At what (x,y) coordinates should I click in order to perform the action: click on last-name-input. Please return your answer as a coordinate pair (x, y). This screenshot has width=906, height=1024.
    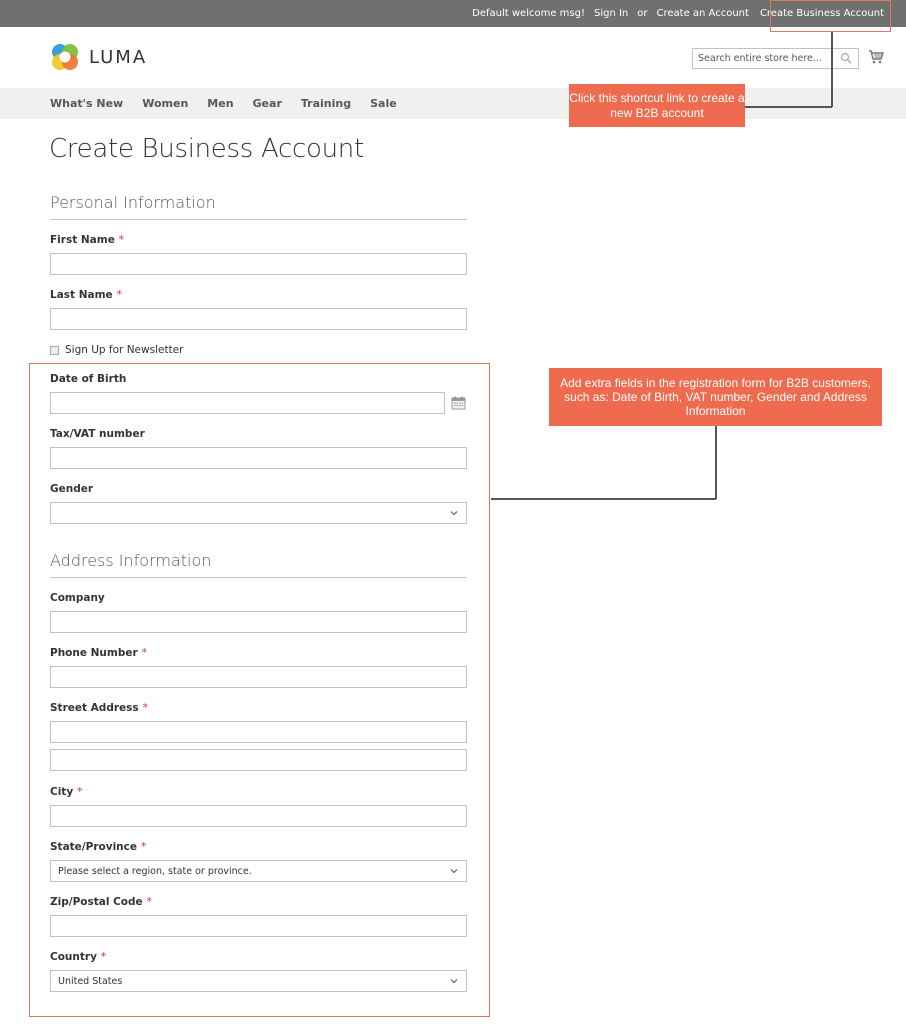
    Looking at the image, I should click on (258, 319).